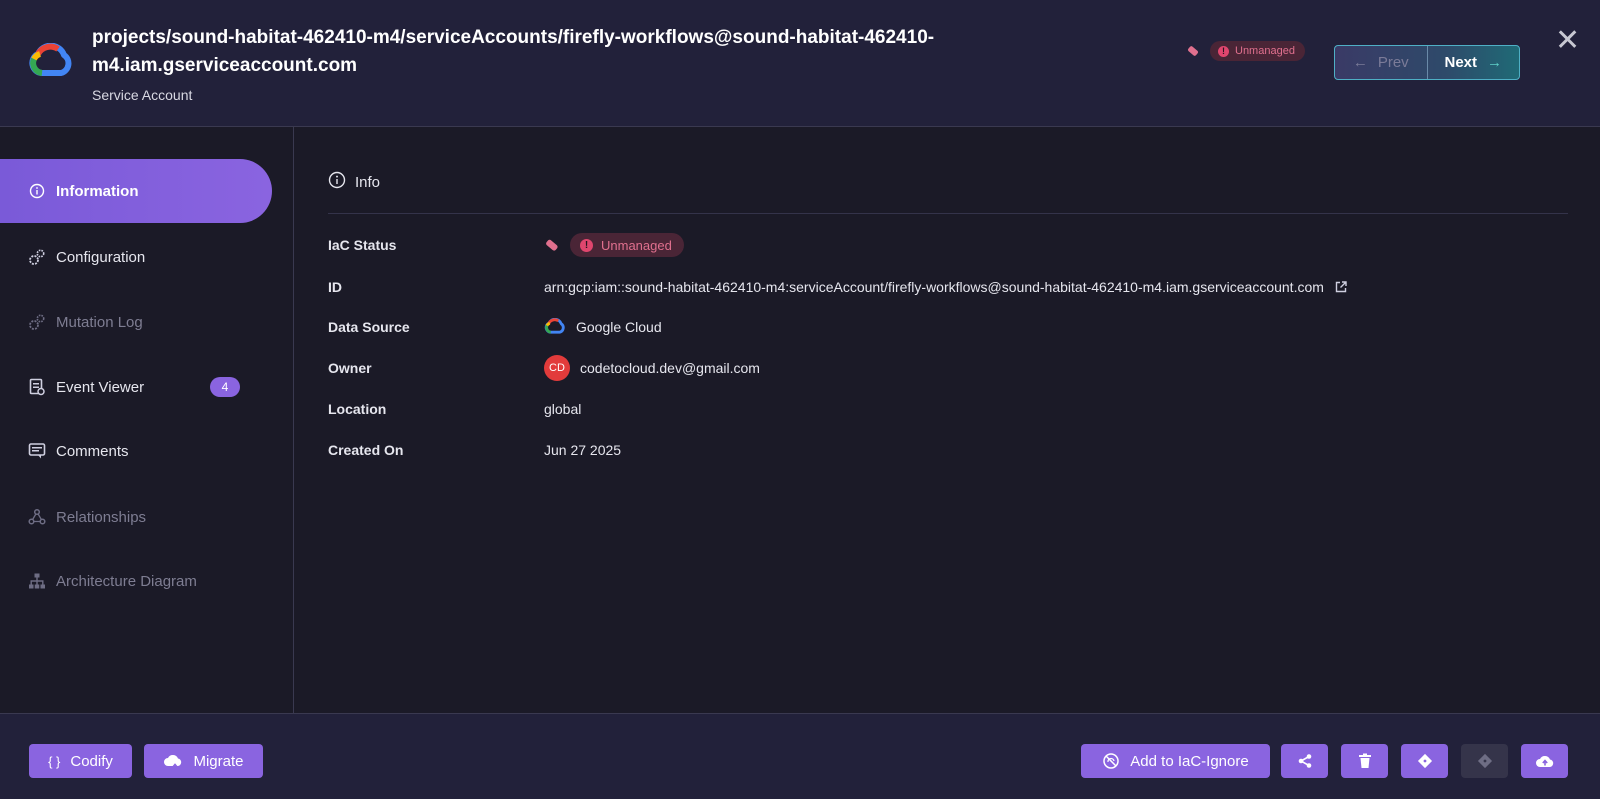 Image resolution: width=1600 pixels, height=799 pixels. I want to click on field-value: Jun 27 2025, so click(582, 450).